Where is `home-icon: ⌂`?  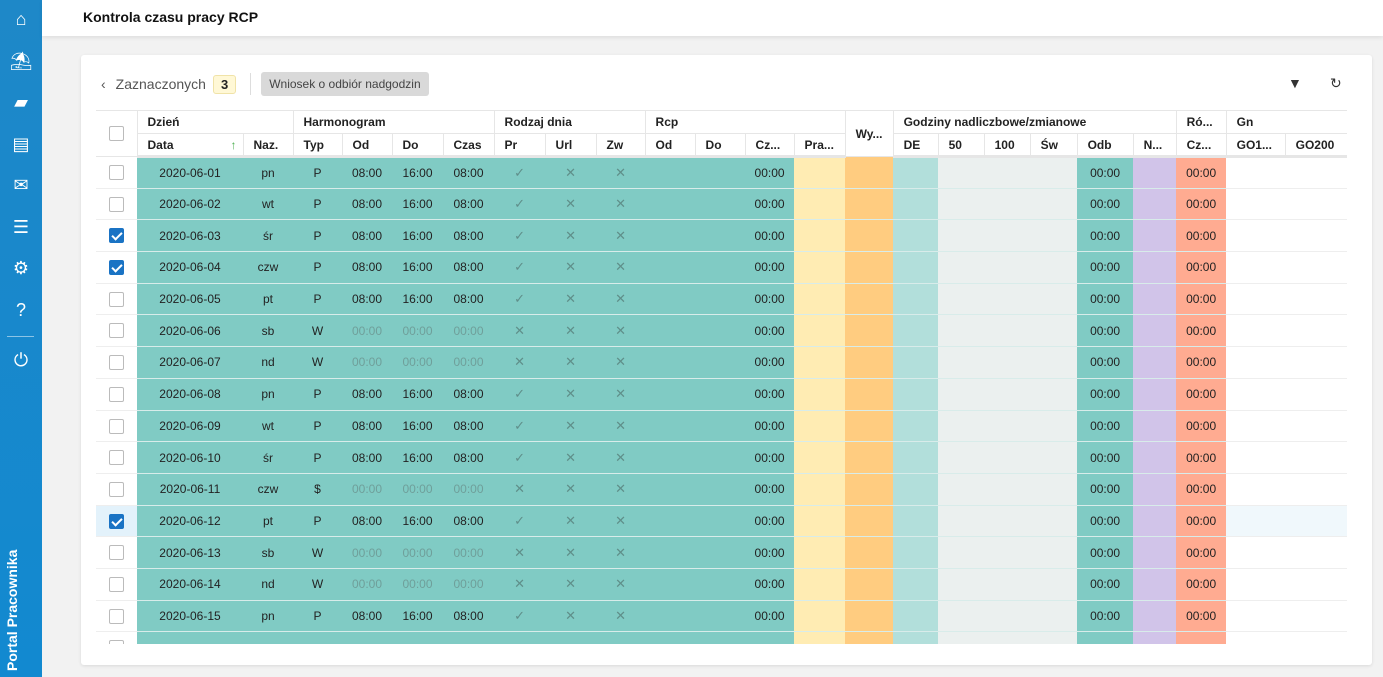 home-icon: ⌂ is located at coordinates (21, 19).